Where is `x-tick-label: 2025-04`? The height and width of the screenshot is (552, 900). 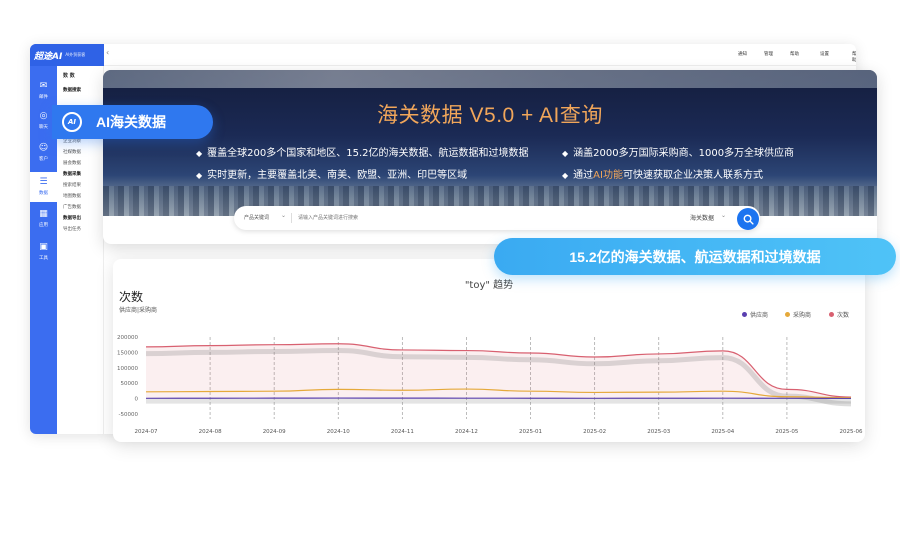 x-tick-label: 2025-04 is located at coordinates (722, 432).